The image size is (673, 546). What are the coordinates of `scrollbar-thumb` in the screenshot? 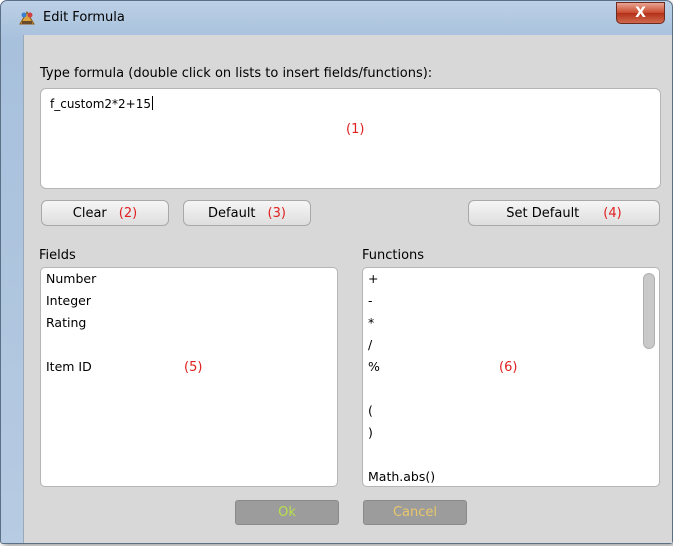 It's located at (649, 311).